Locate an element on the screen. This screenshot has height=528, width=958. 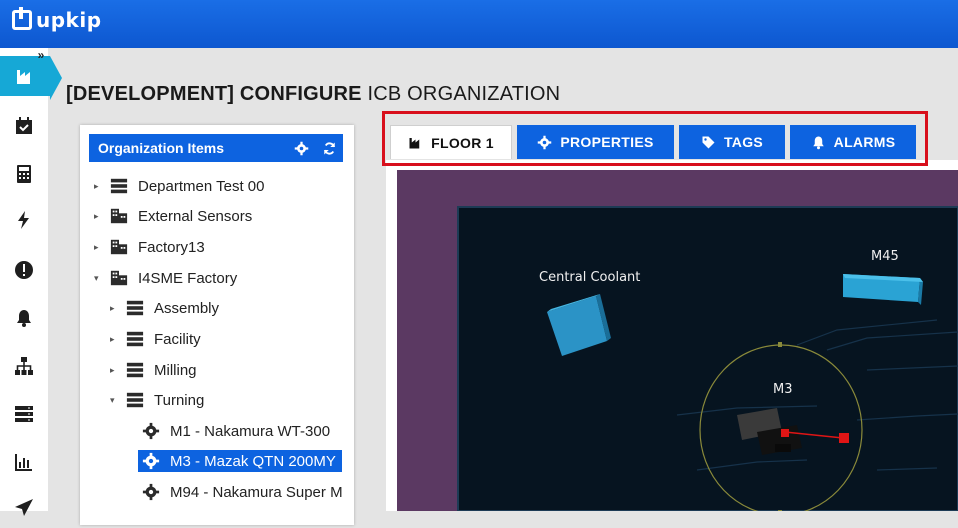
expand-sidebar-button: » is located at coordinates (41, 55).